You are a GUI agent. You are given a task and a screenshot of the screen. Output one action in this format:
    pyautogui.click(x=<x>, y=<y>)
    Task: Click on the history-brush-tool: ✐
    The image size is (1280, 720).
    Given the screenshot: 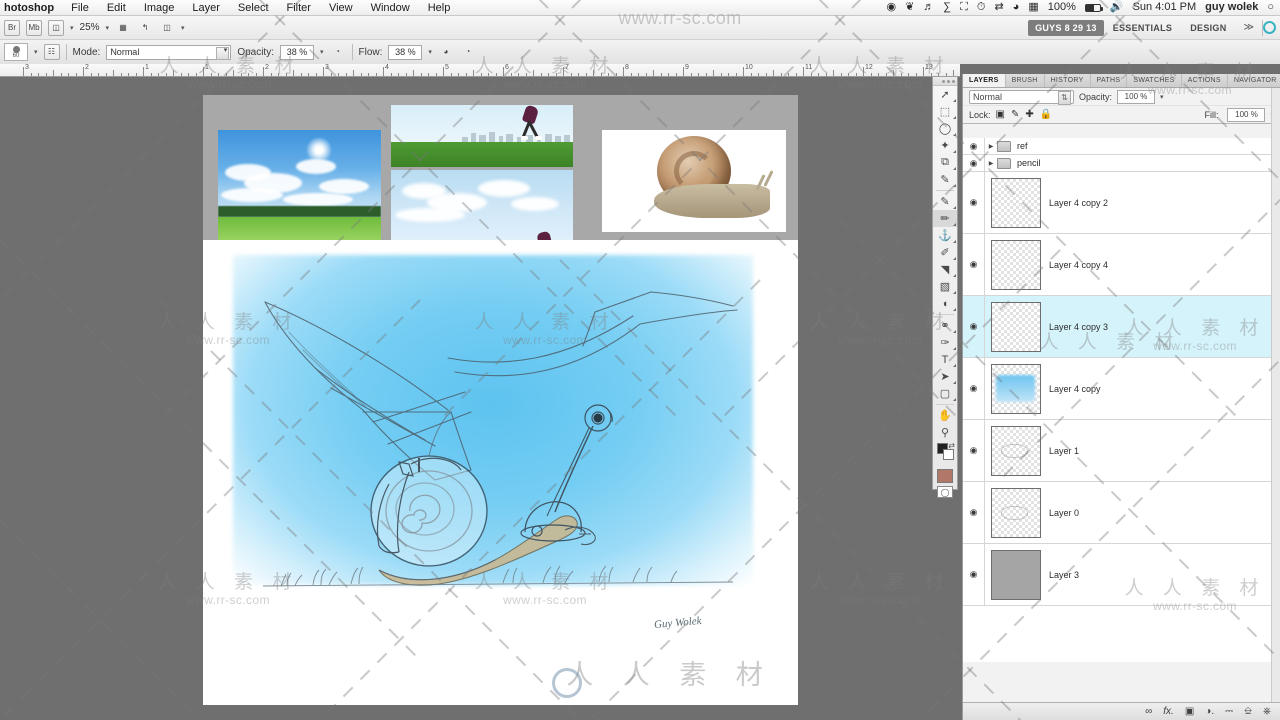 What is the action you would take?
    pyautogui.click(x=945, y=252)
    